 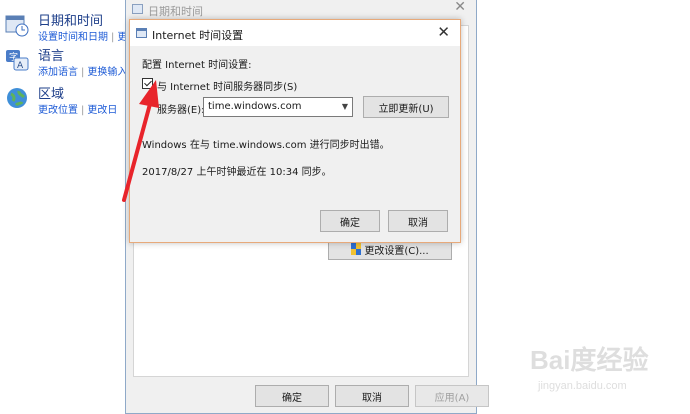 What do you see at coordinates (17, 60) in the screenshot?
I see `language-icon: 字 A` at bounding box center [17, 60].